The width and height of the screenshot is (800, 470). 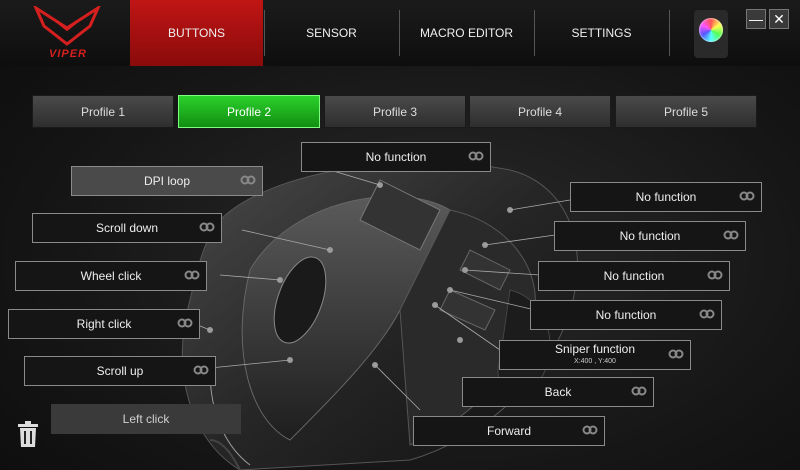 I want to click on minimize-button: —, so click(x=756, y=19).